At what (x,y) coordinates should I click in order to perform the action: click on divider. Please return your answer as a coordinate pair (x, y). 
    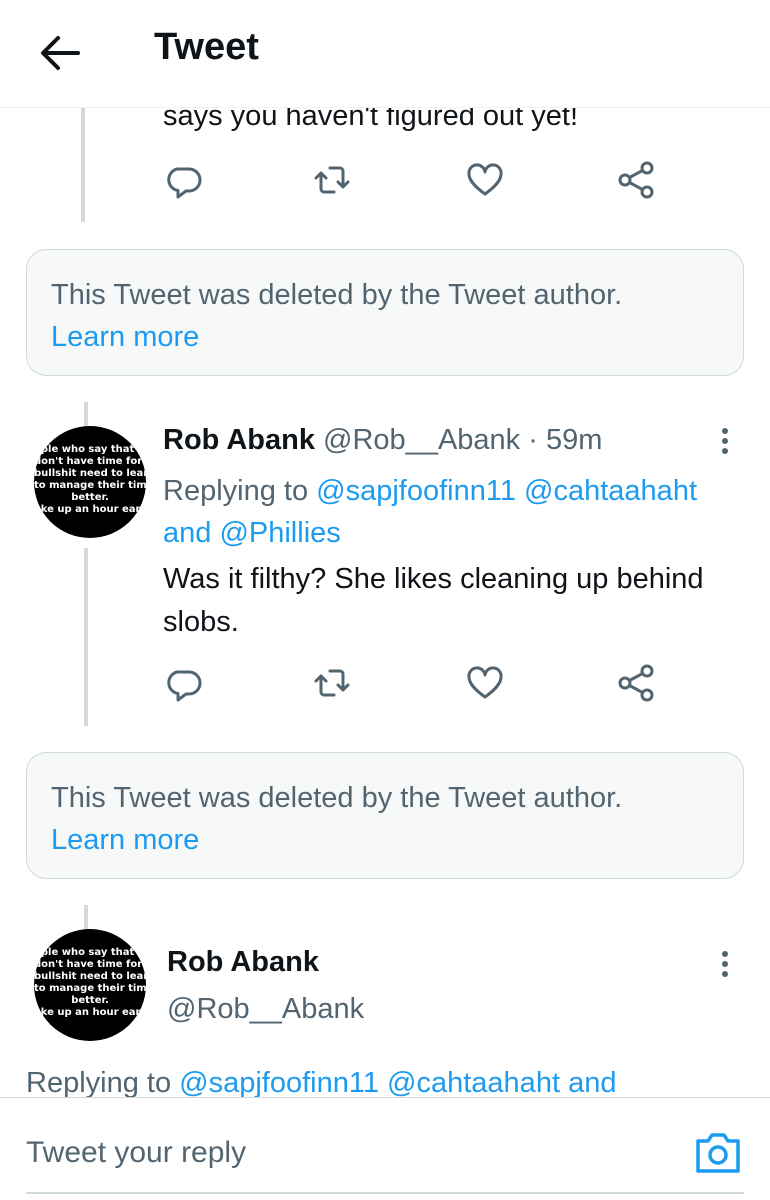
    Looking at the image, I should click on (385, 1193).